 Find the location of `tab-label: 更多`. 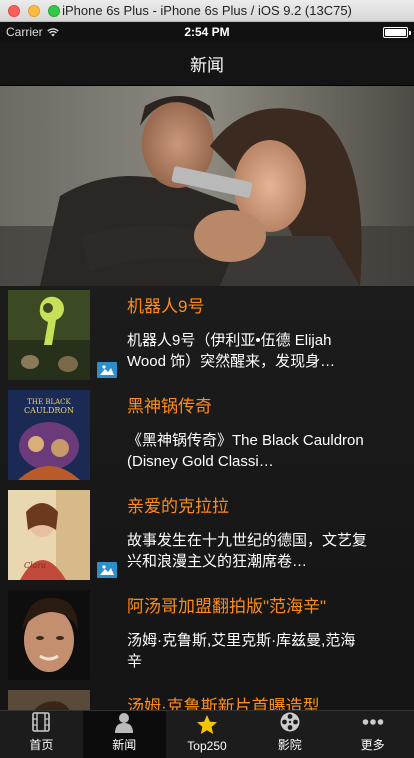

tab-label: 更多 is located at coordinates (372, 745).